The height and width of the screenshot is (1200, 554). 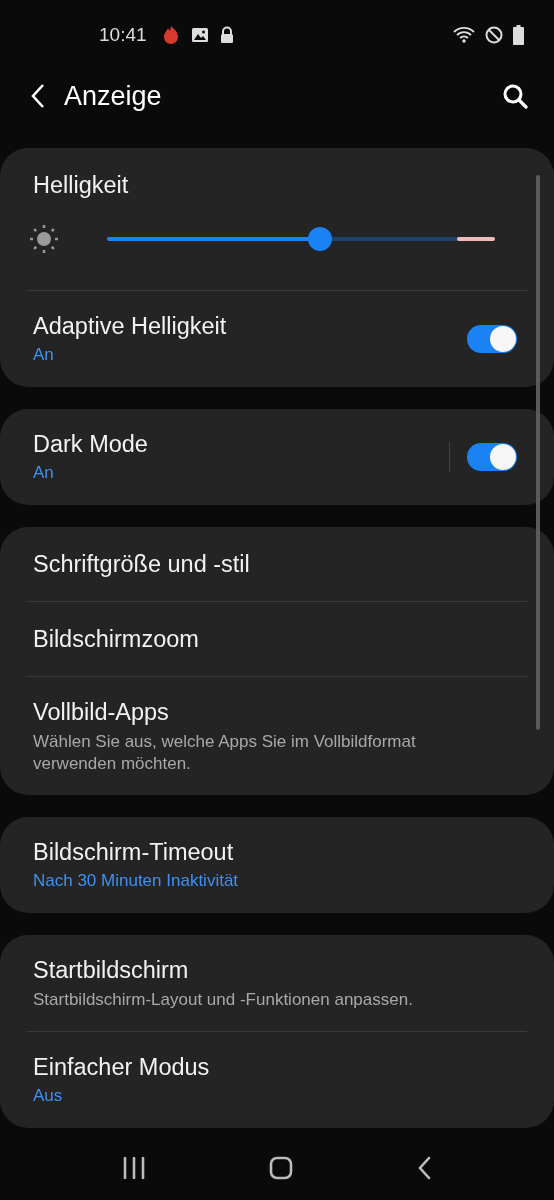 What do you see at coordinates (199, 35) in the screenshot?
I see `image-icon` at bounding box center [199, 35].